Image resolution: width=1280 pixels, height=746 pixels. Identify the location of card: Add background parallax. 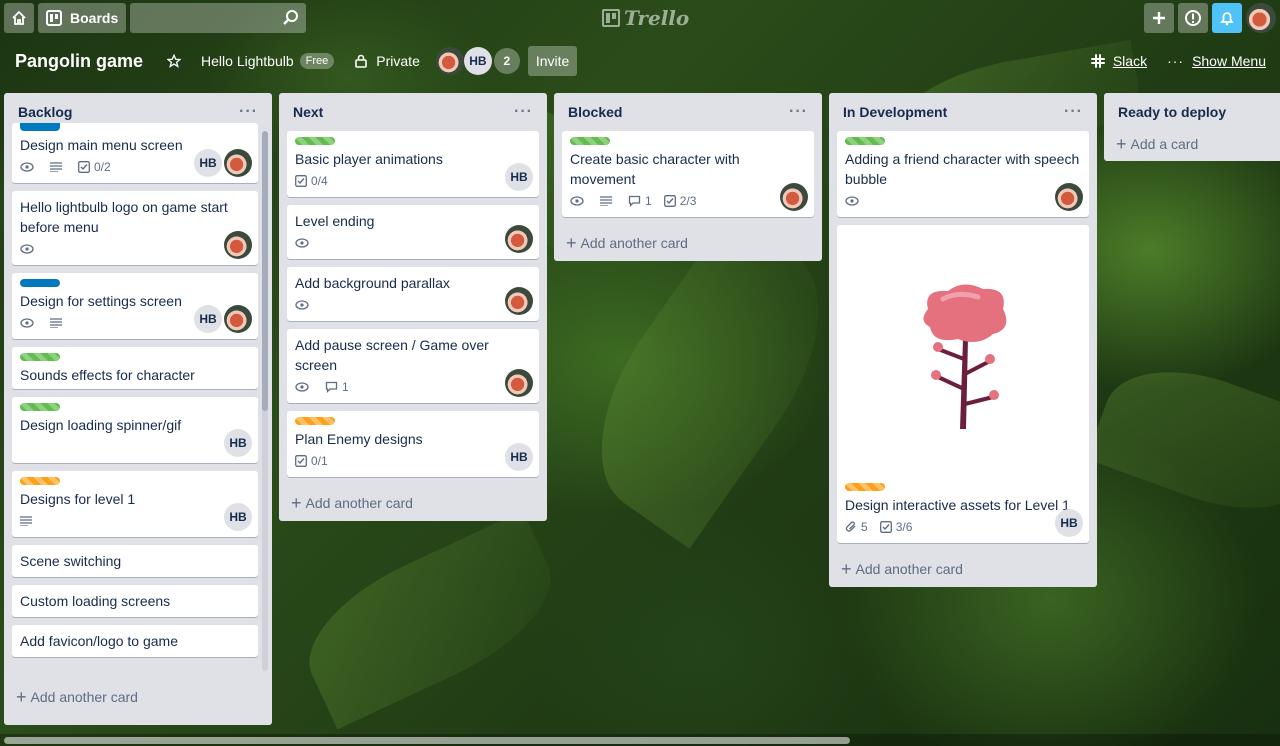
(413, 294).